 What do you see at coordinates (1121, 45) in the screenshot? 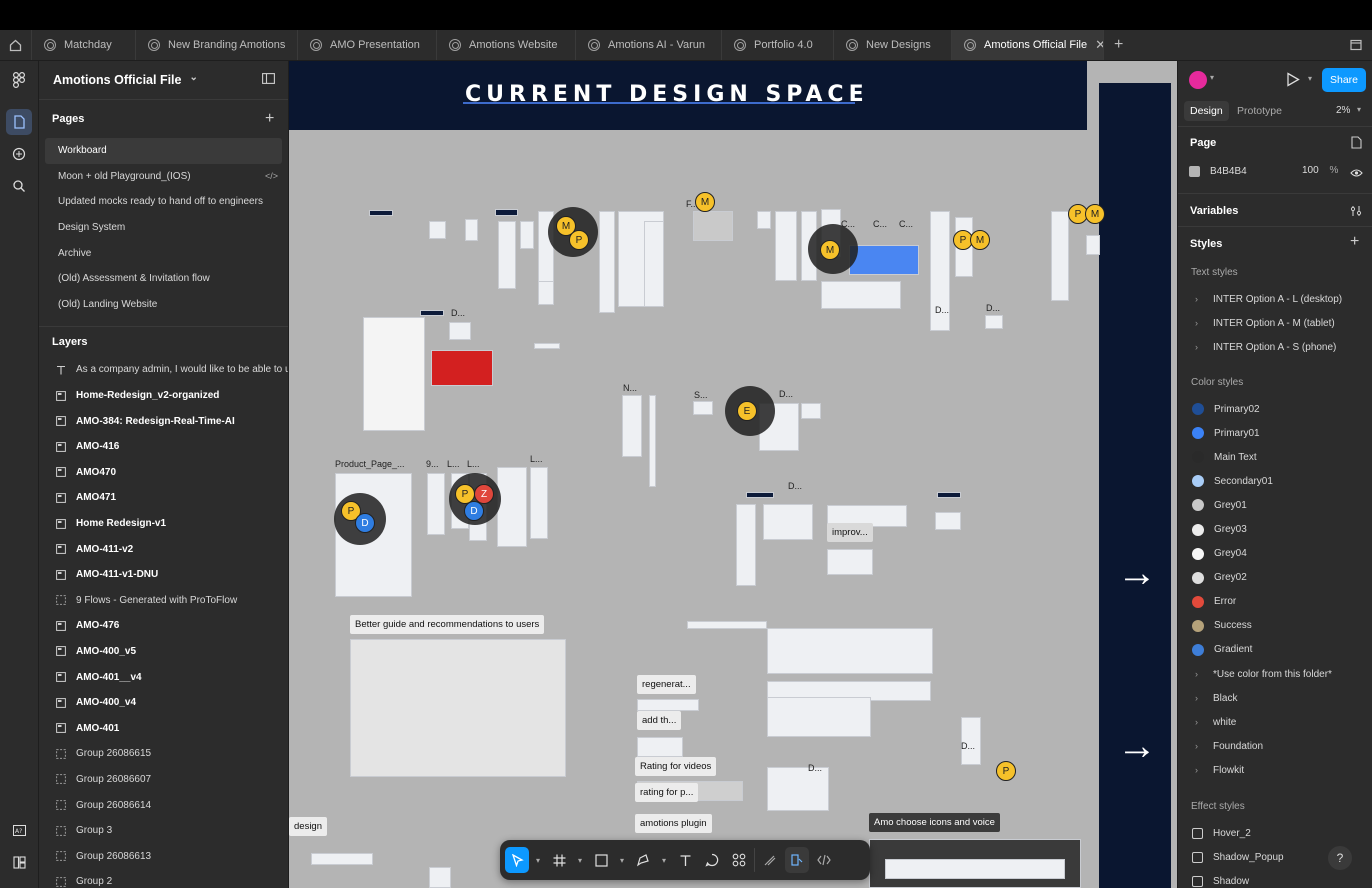
I see `new-tab-button: +` at bounding box center [1121, 45].